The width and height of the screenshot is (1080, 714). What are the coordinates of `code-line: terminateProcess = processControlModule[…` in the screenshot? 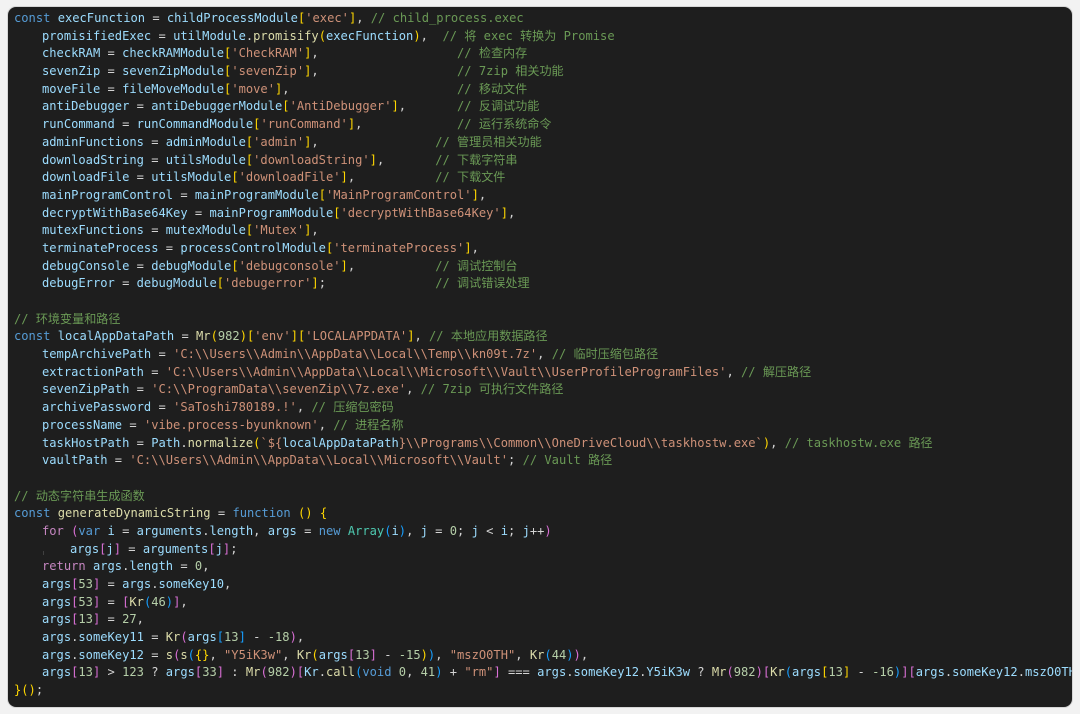 It's located at (543, 249).